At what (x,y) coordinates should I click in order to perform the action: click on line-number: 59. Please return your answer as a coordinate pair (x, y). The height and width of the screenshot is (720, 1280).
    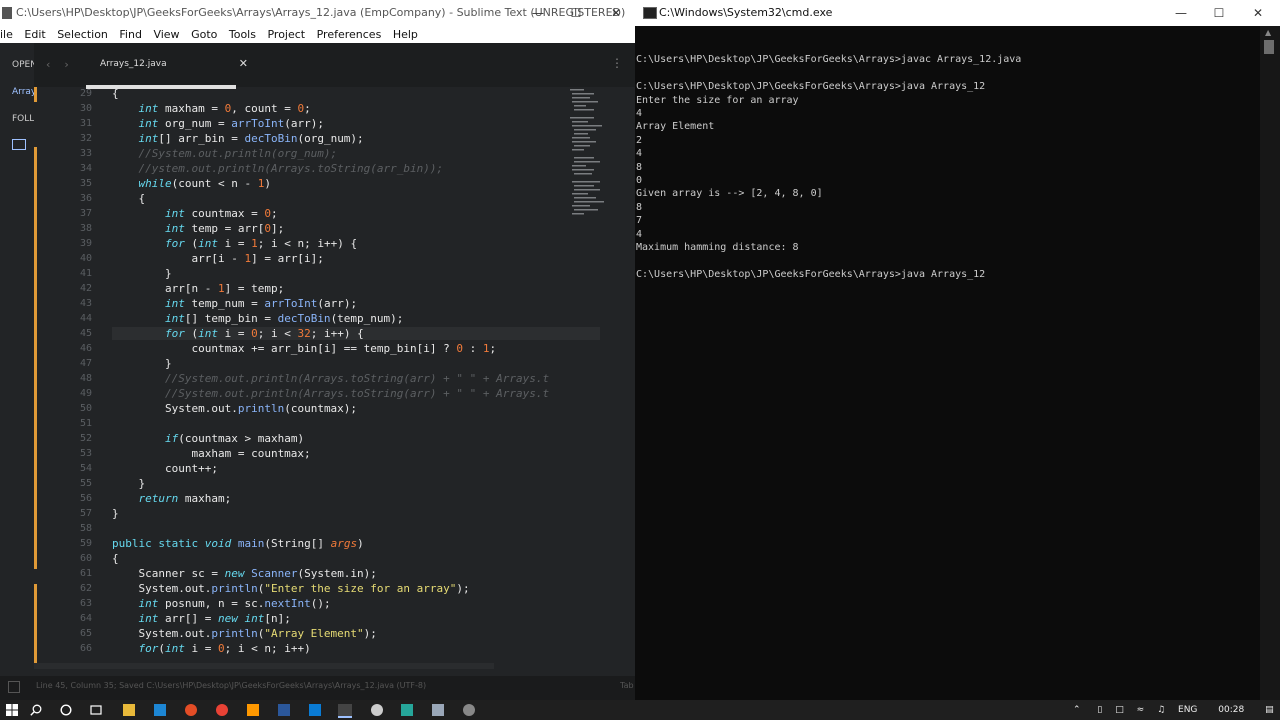
    Looking at the image, I should click on (85, 543).